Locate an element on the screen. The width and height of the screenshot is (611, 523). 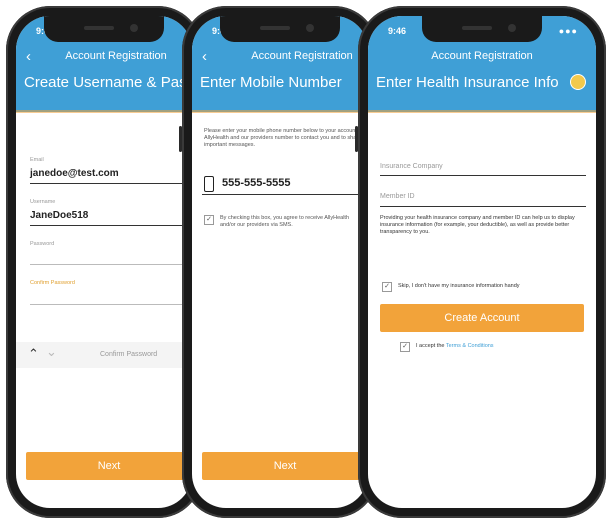
signal-icon: ●●● is located at coordinates (568, 31).